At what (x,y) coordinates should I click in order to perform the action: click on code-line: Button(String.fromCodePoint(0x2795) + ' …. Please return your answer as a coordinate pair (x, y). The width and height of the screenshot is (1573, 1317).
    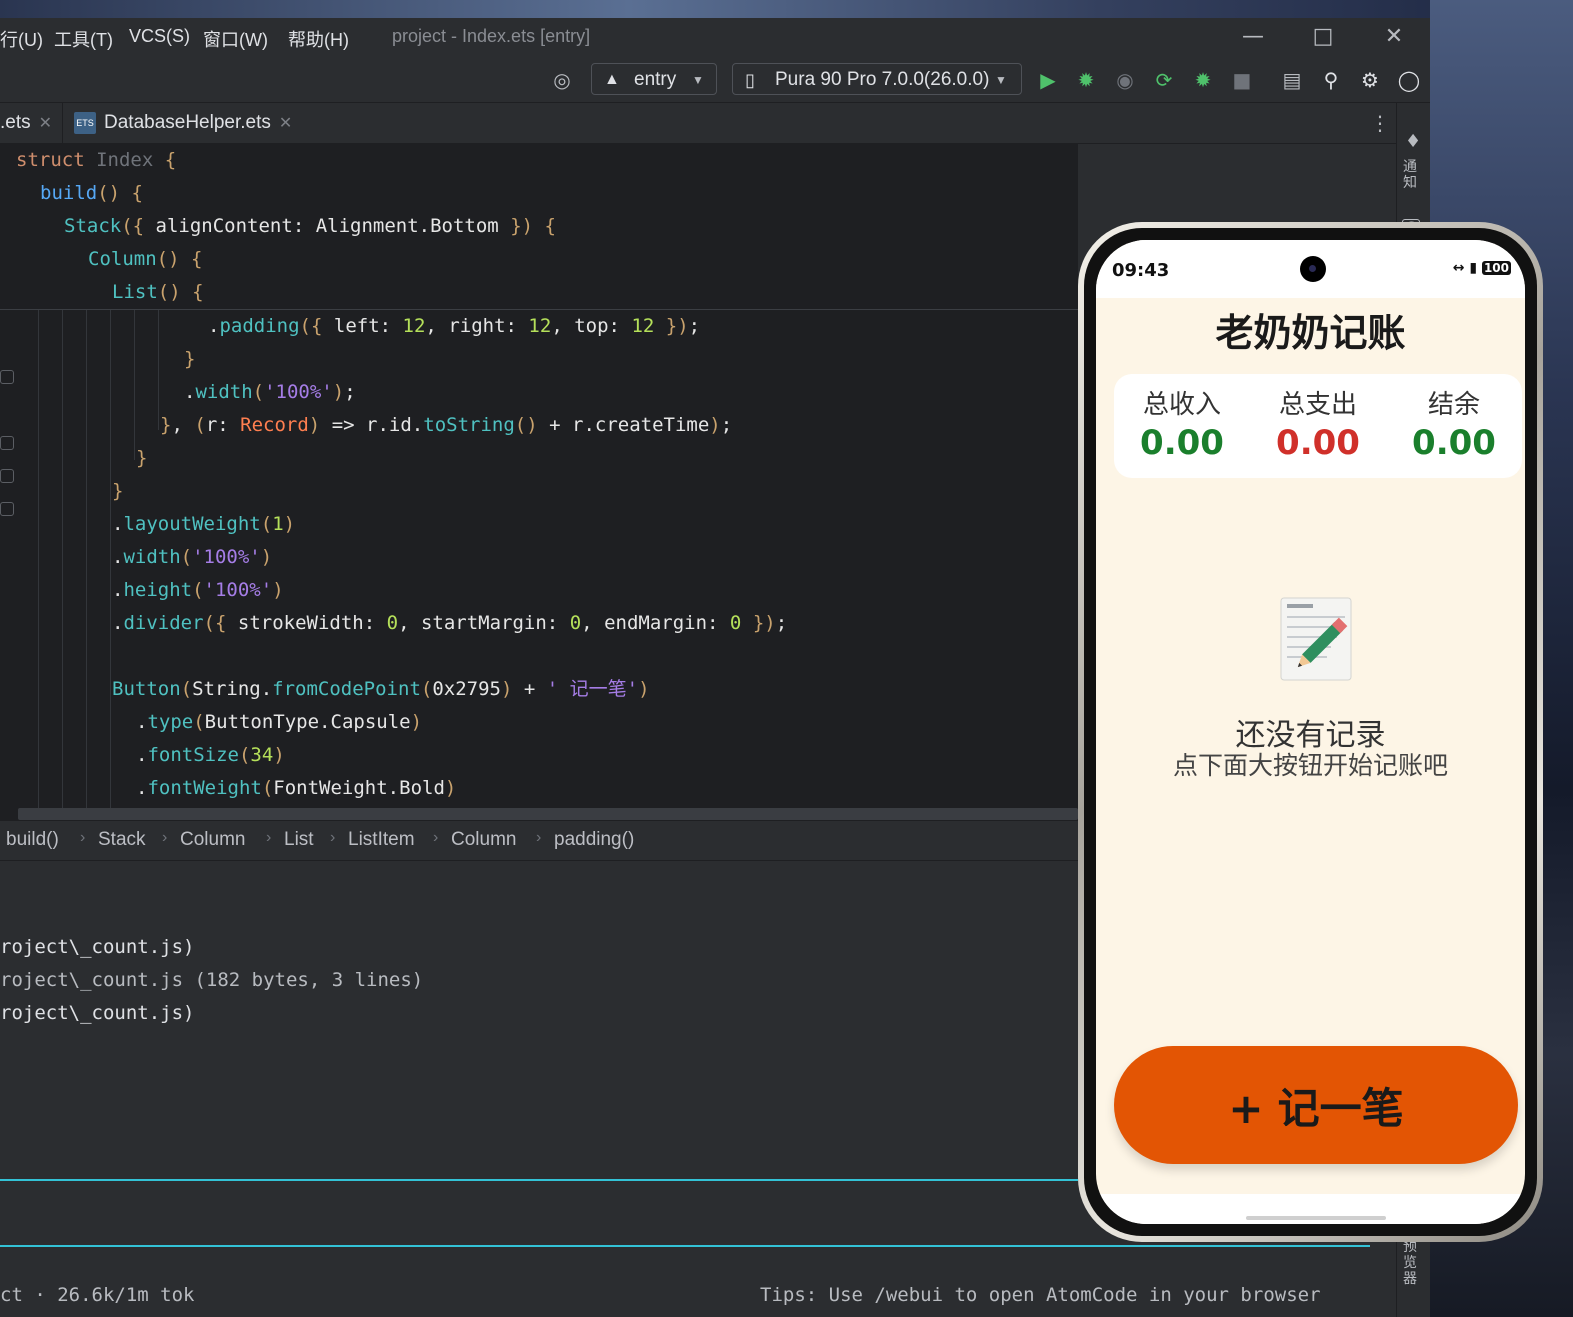
    Looking at the image, I should click on (381, 689).